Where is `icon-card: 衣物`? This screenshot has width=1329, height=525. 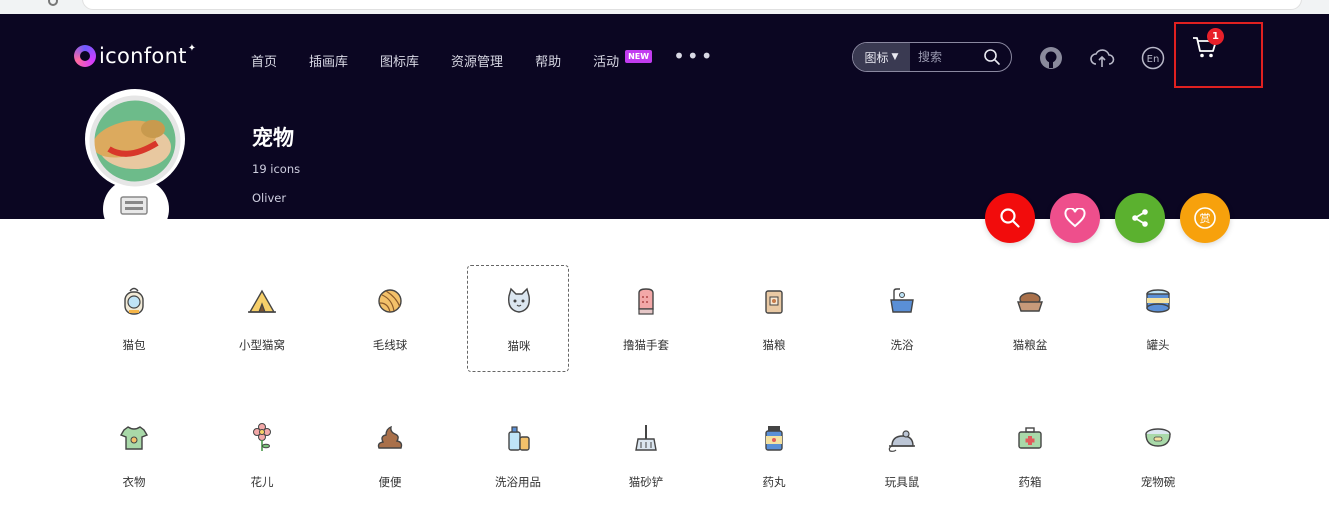
icon-card: 衣物 is located at coordinates (134, 455).